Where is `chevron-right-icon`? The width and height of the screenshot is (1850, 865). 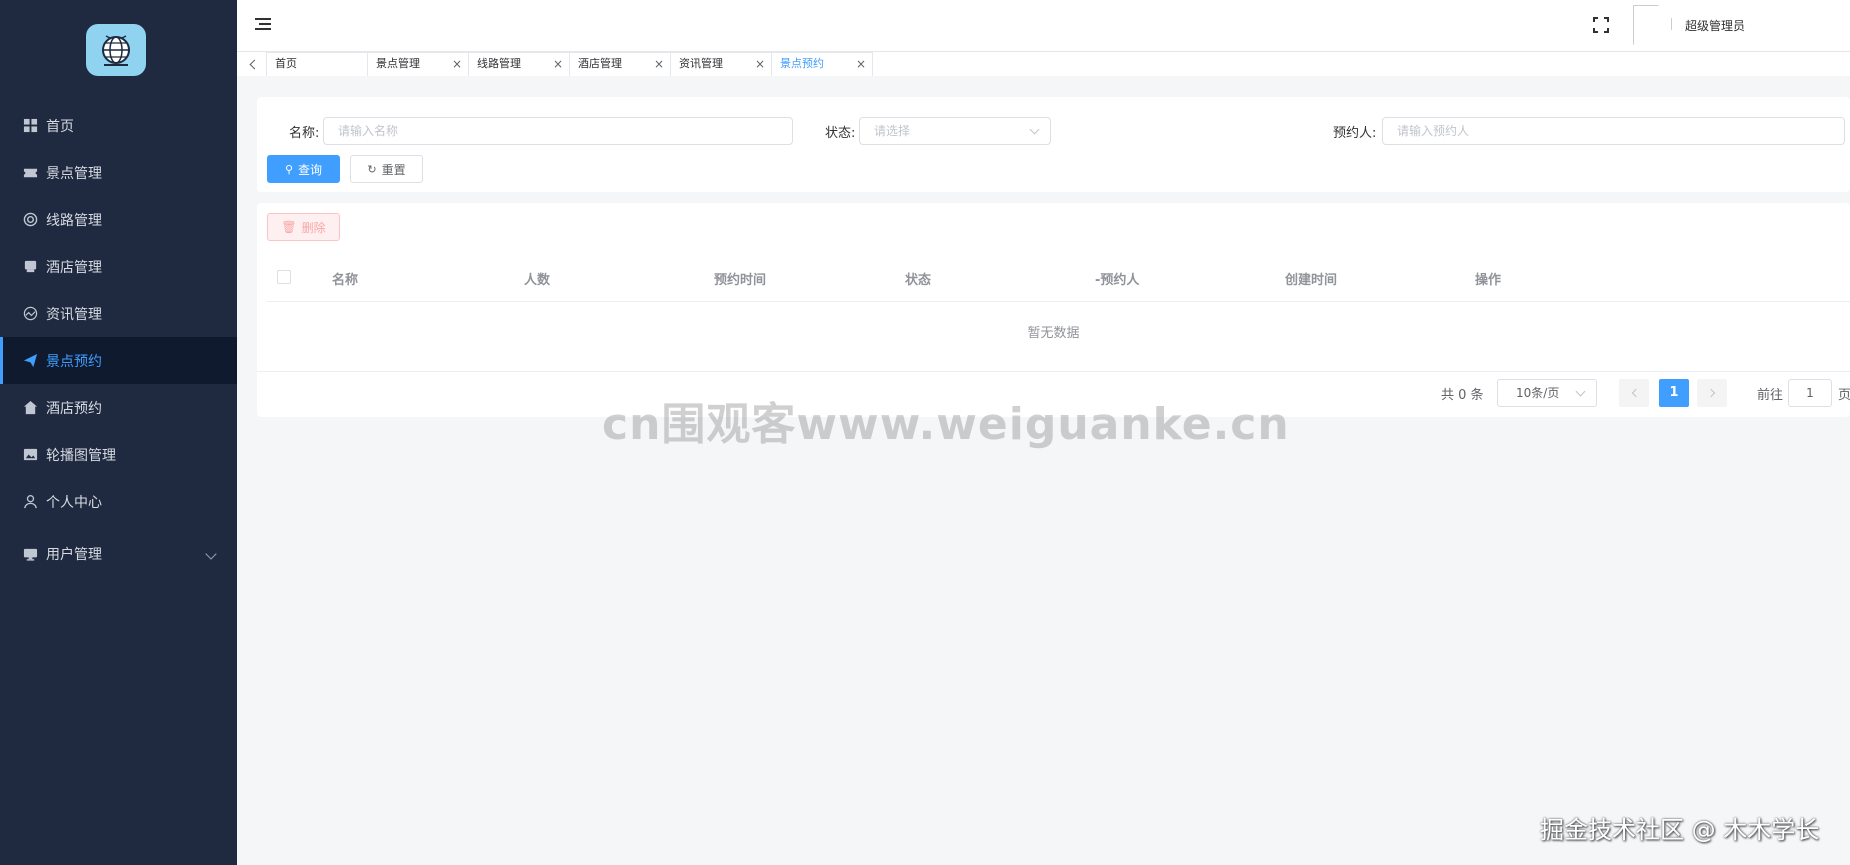
chevron-right-icon is located at coordinates (1710, 393).